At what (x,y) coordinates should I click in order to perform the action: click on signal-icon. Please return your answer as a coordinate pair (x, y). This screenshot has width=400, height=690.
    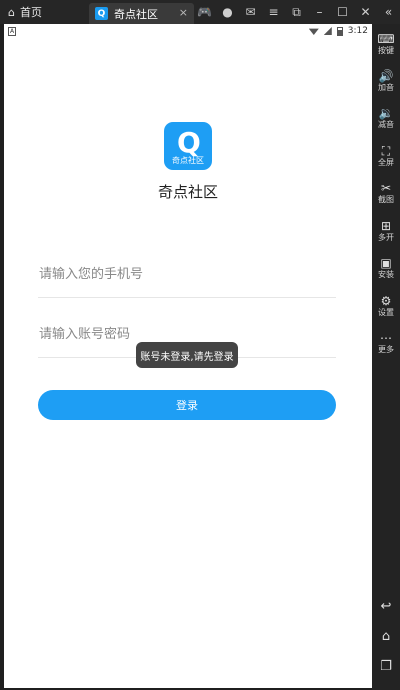
    Looking at the image, I should click on (327, 31).